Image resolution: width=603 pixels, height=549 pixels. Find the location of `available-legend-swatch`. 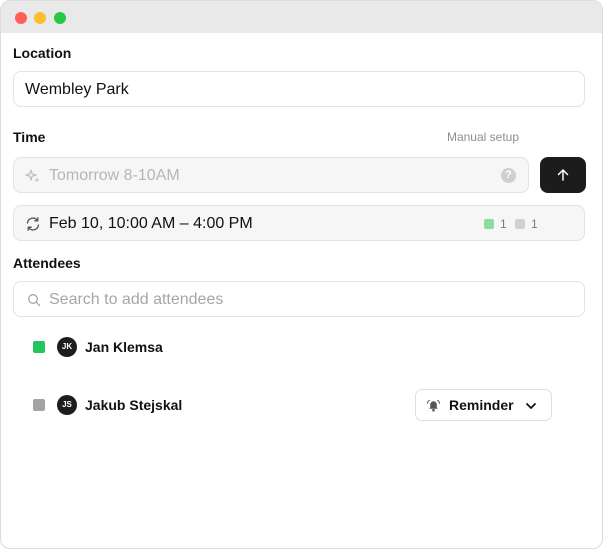

available-legend-swatch is located at coordinates (489, 224).